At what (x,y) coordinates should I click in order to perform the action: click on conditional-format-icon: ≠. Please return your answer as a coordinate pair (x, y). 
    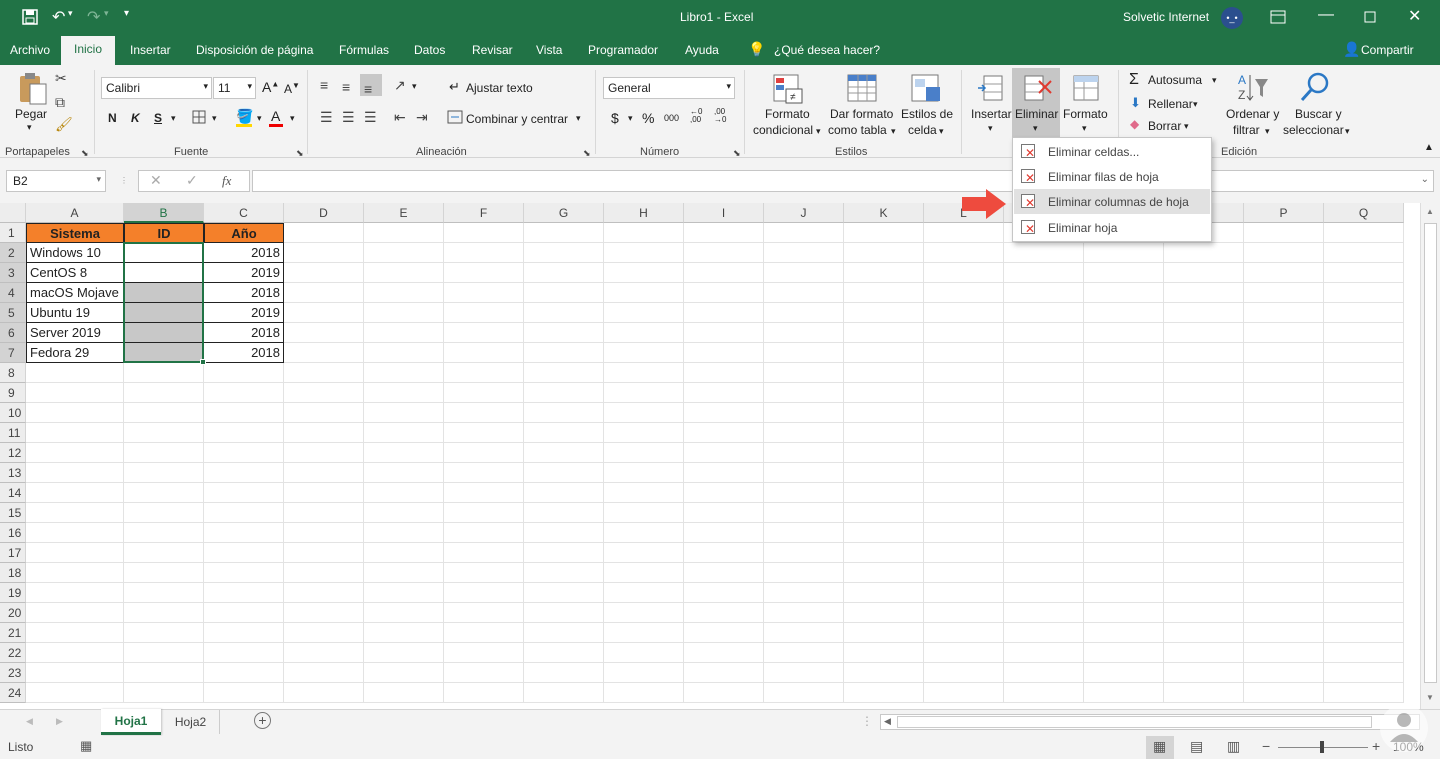
    Looking at the image, I should click on (789, 89).